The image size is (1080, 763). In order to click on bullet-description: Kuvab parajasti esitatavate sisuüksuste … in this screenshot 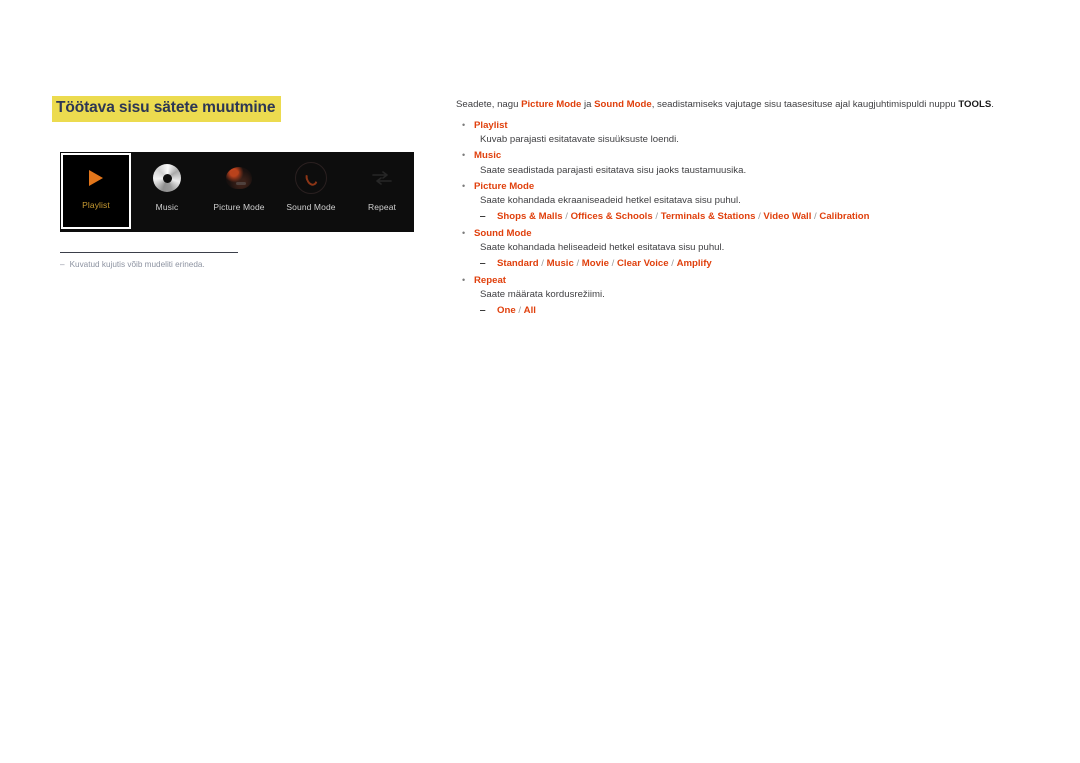, I will do `click(579, 140)`.